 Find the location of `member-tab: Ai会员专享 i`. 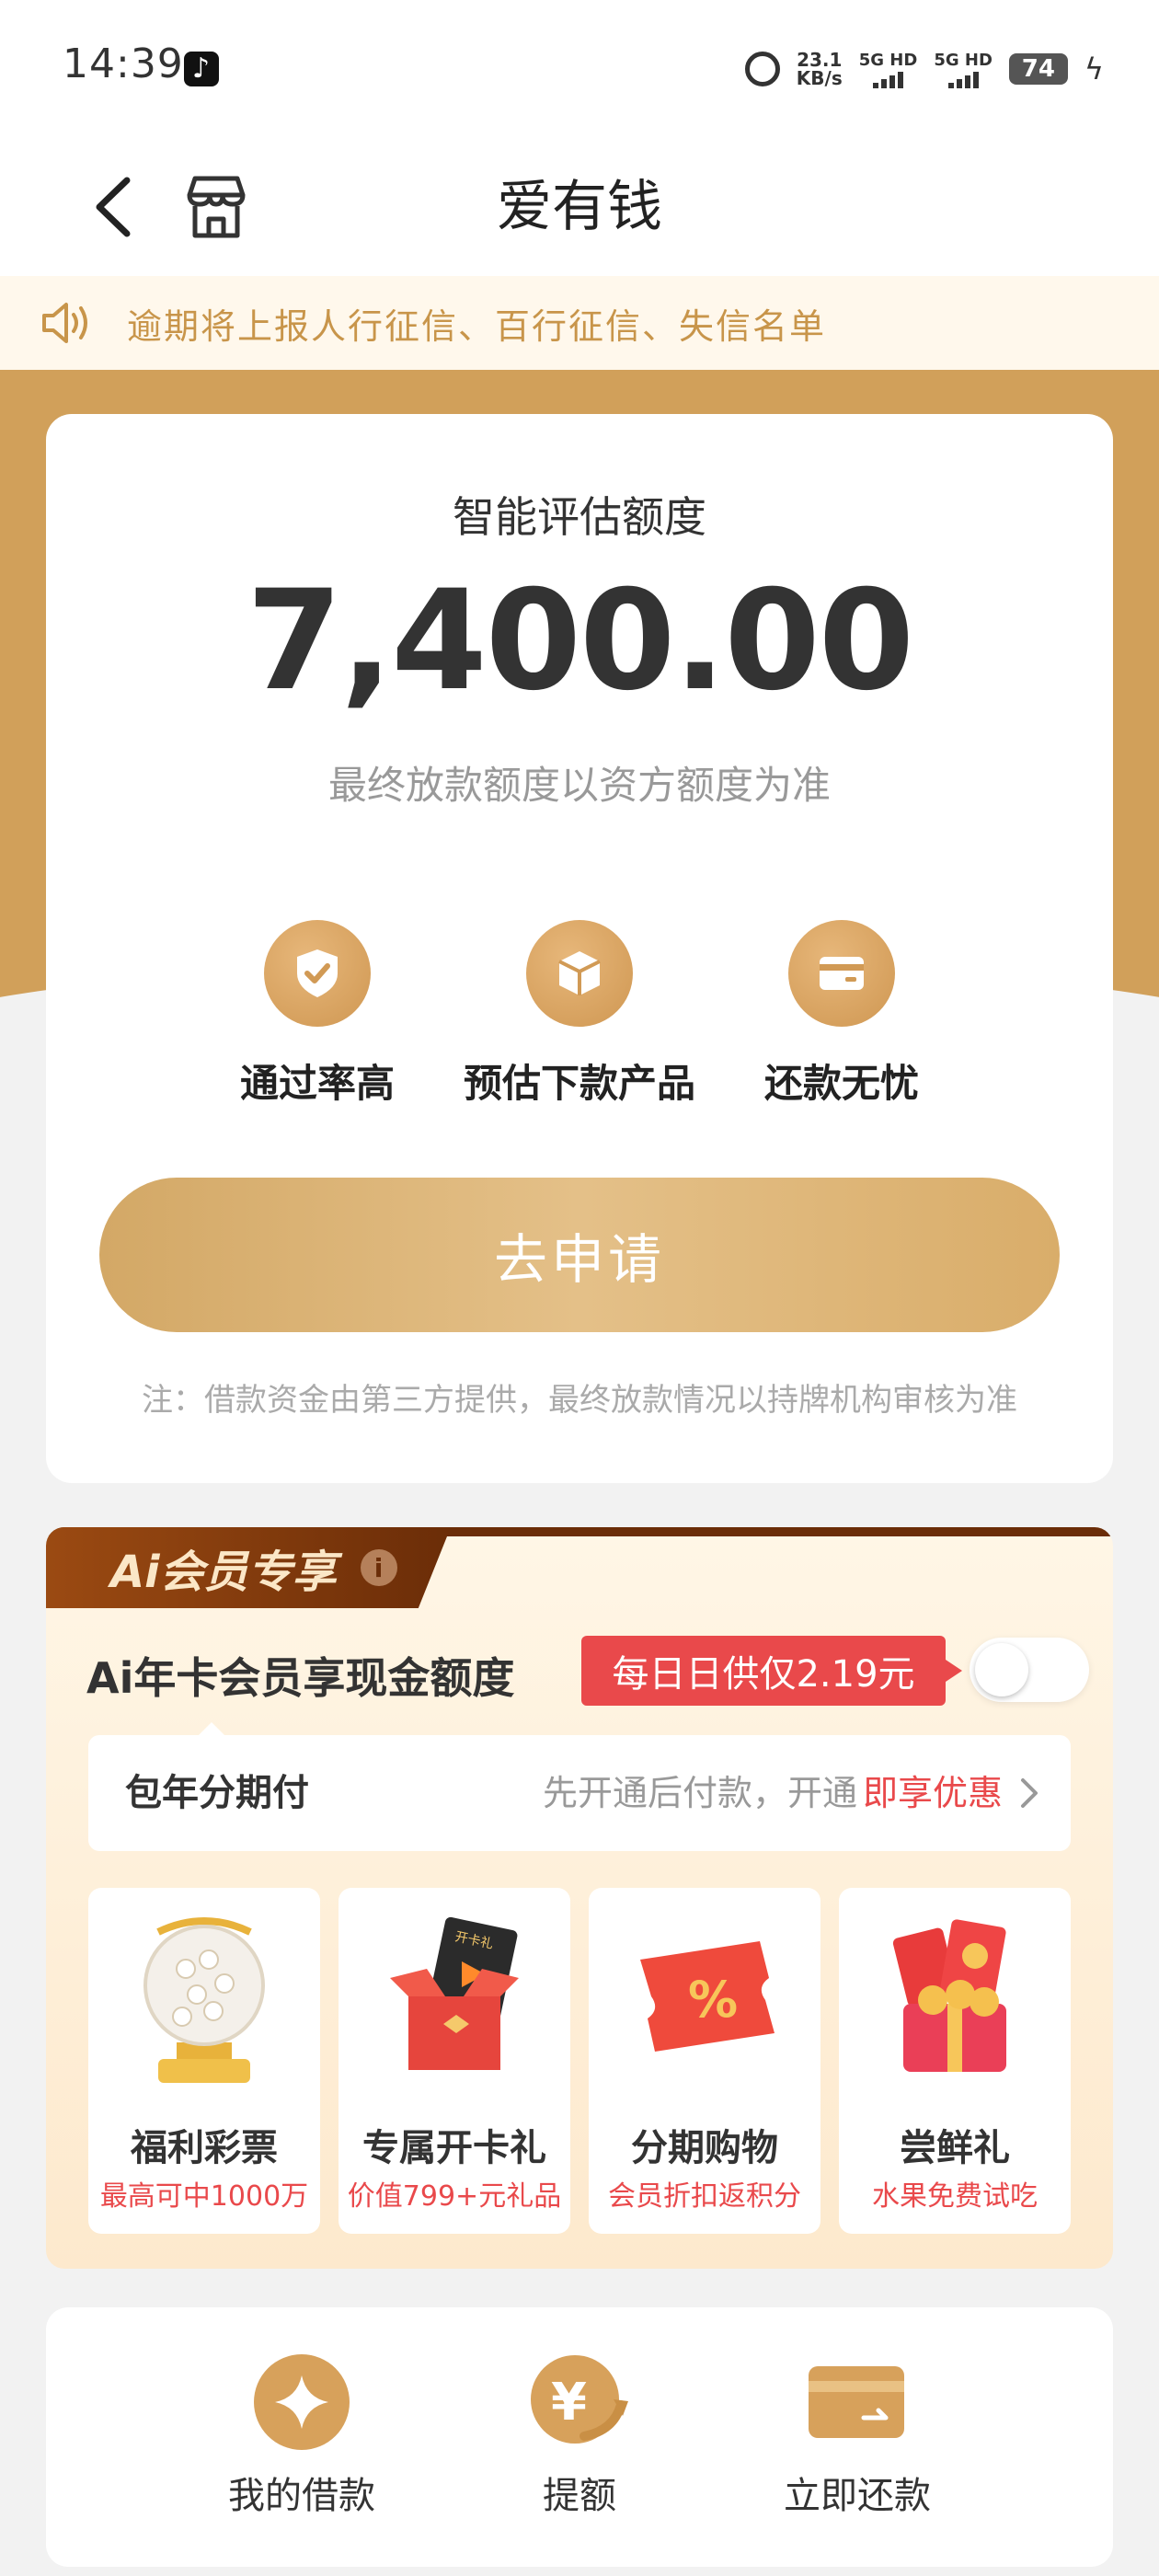

member-tab: Ai会员专享 i is located at coordinates (248, 1567).